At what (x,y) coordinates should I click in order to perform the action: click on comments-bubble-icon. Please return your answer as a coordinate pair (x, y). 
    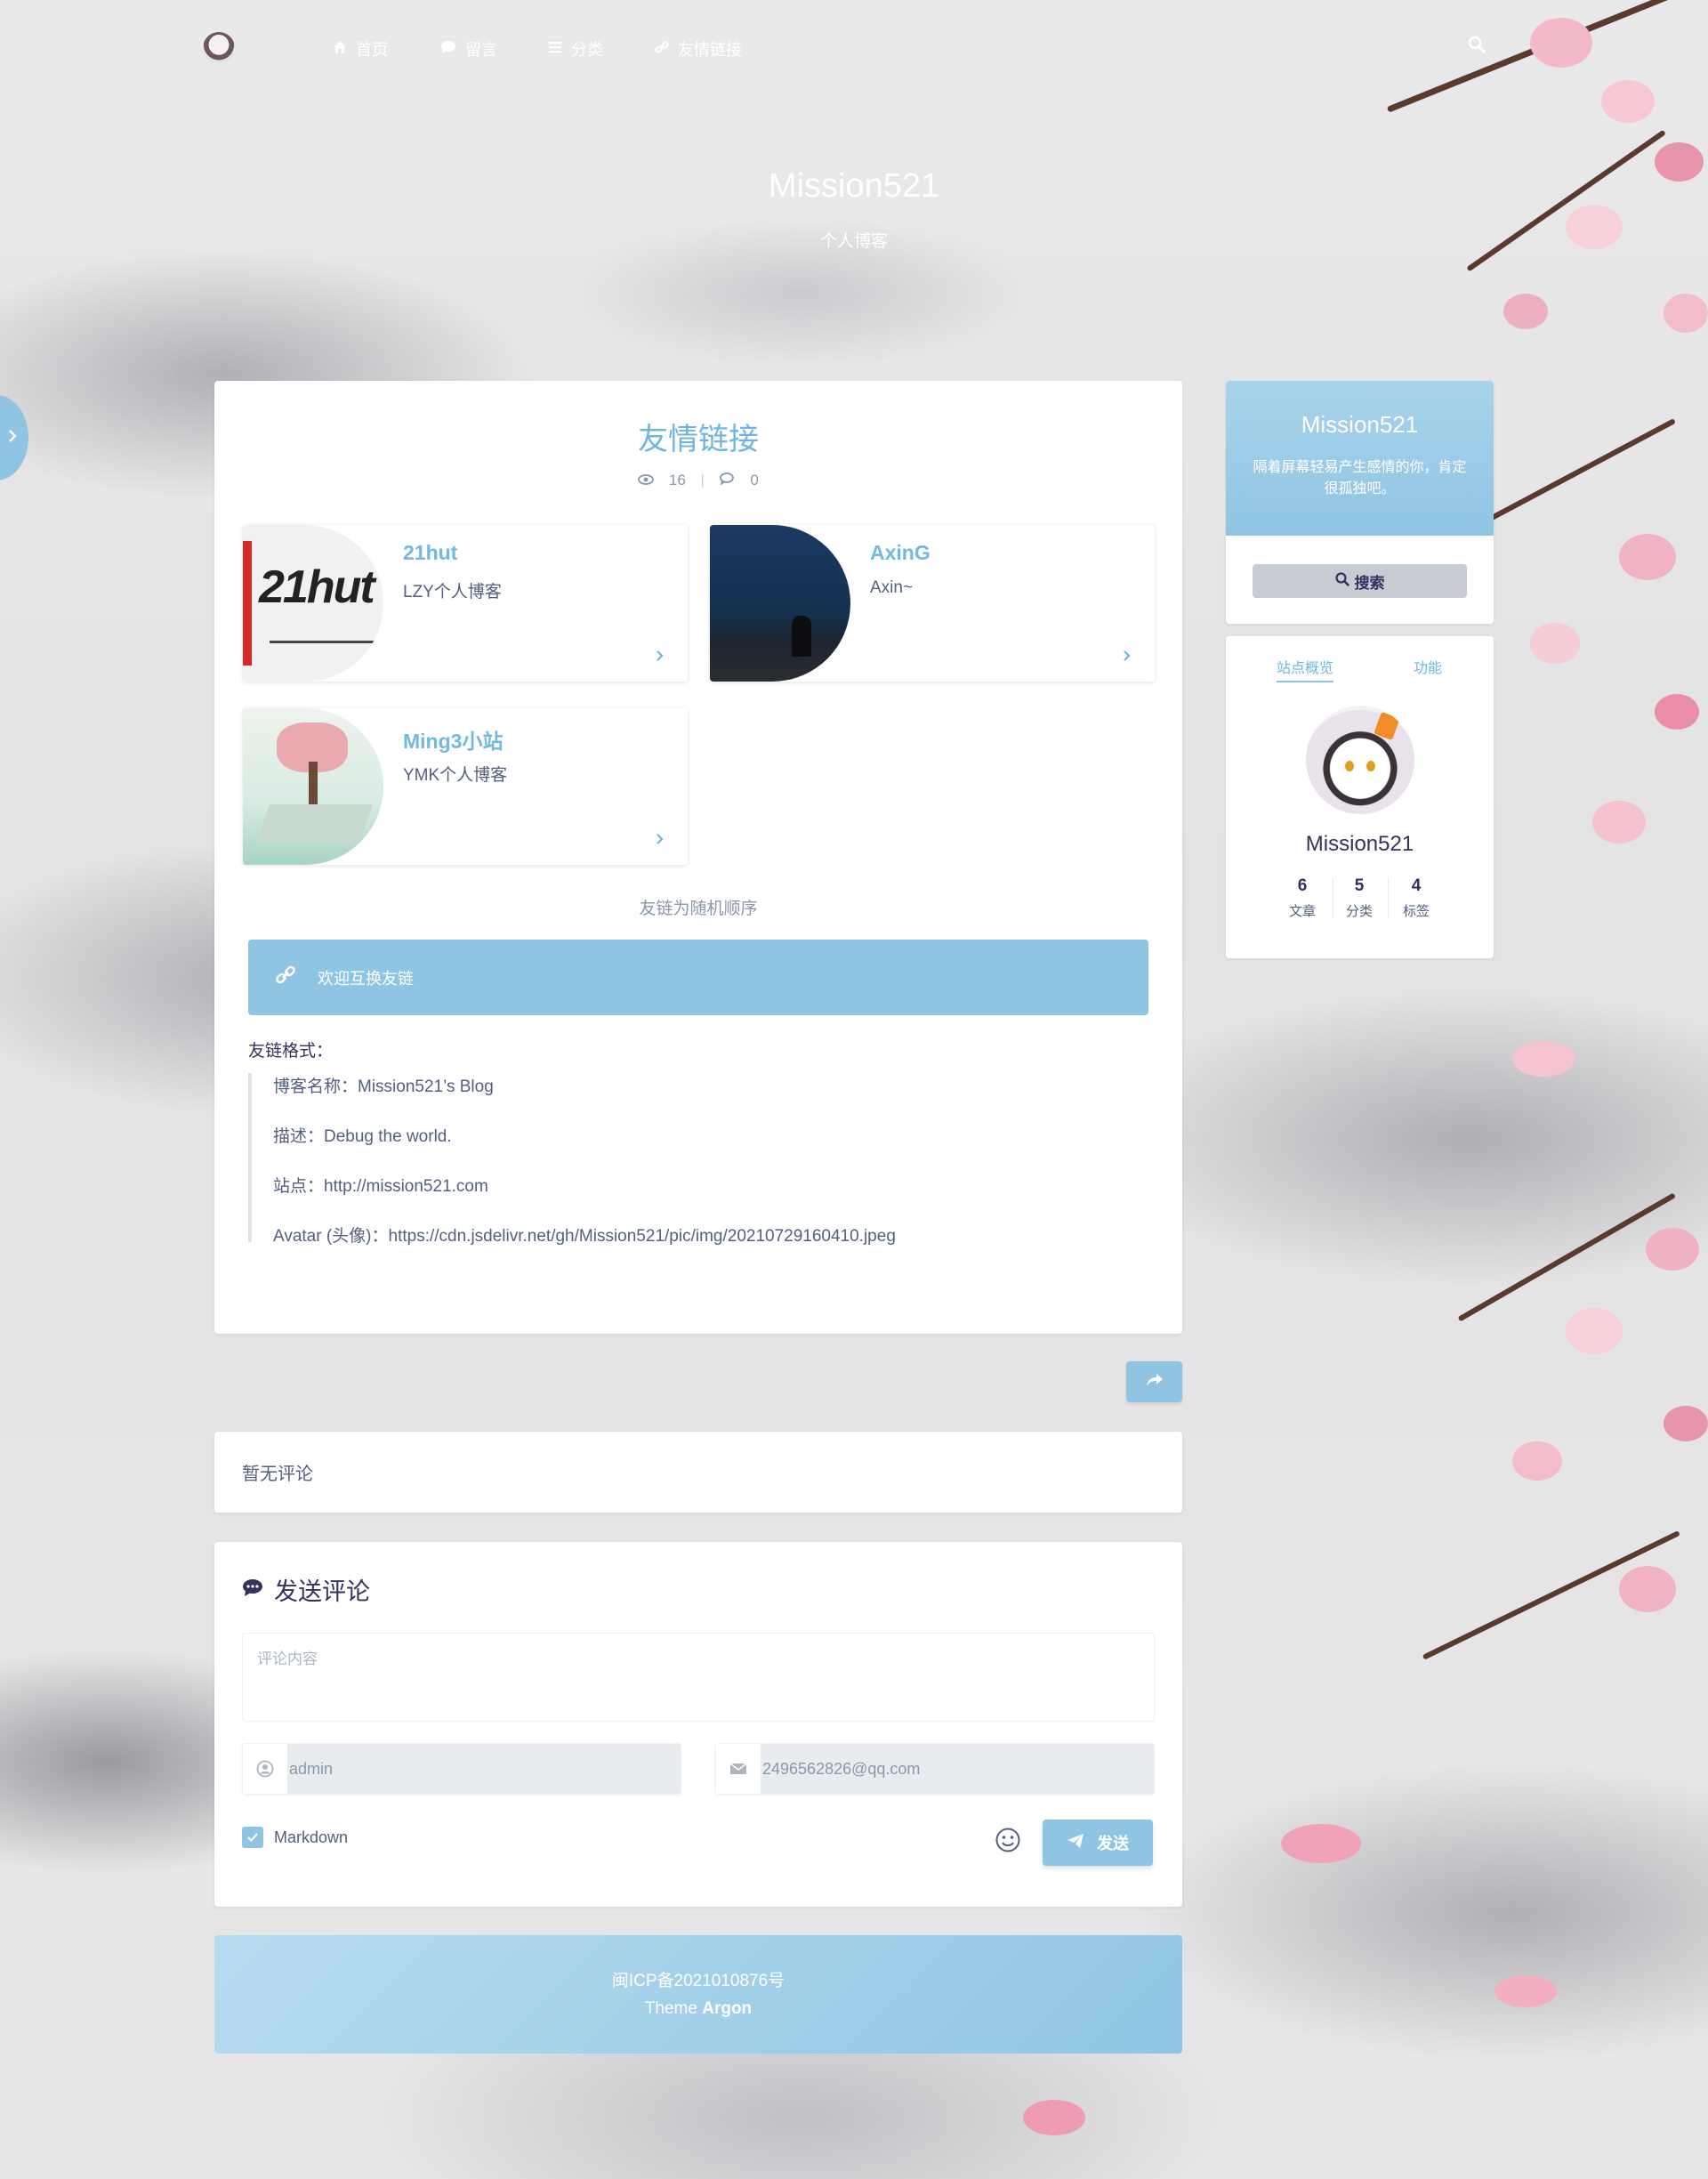
    Looking at the image, I should click on (252, 1589).